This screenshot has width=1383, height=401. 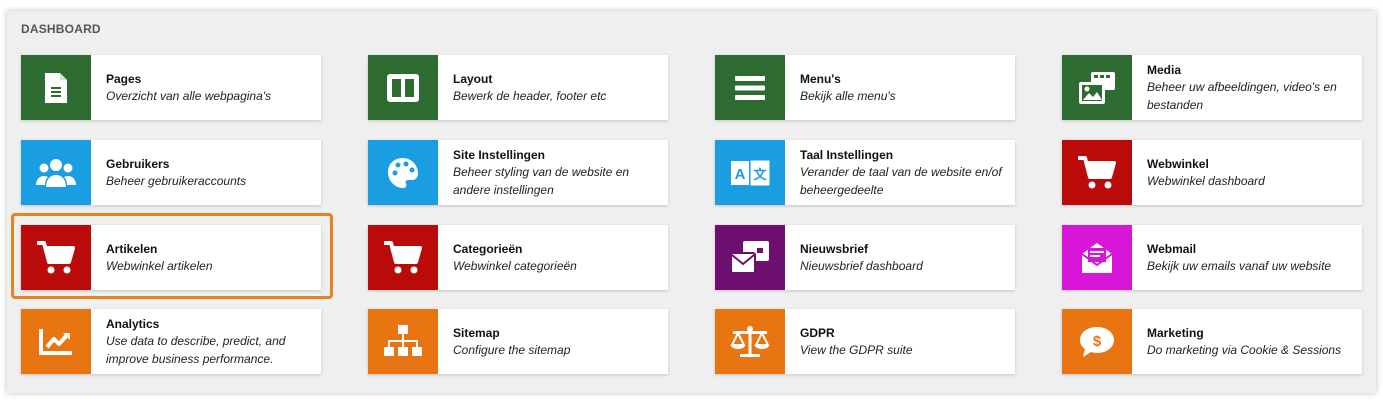 What do you see at coordinates (1097, 257) in the screenshot?
I see `mail-icon` at bounding box center [1097, 257].